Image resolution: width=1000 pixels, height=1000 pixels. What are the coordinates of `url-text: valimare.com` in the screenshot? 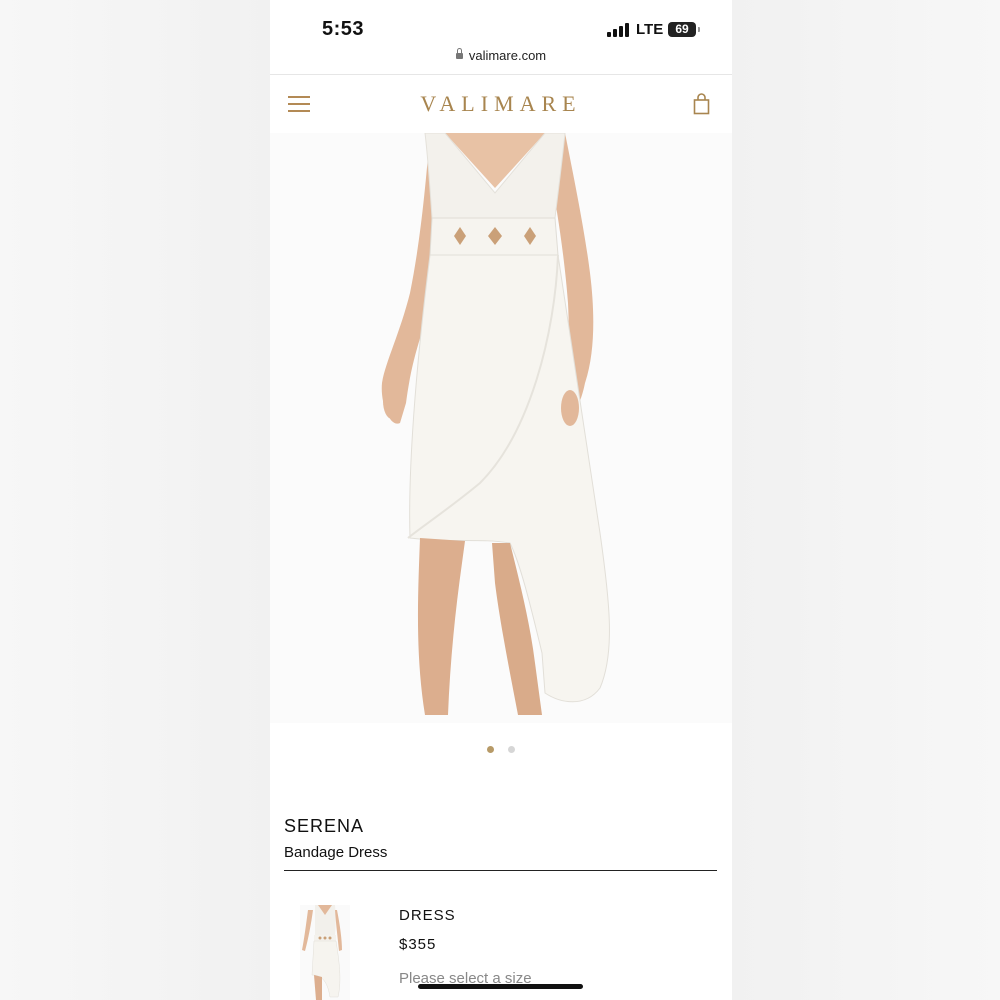 It's located at (507, 55).